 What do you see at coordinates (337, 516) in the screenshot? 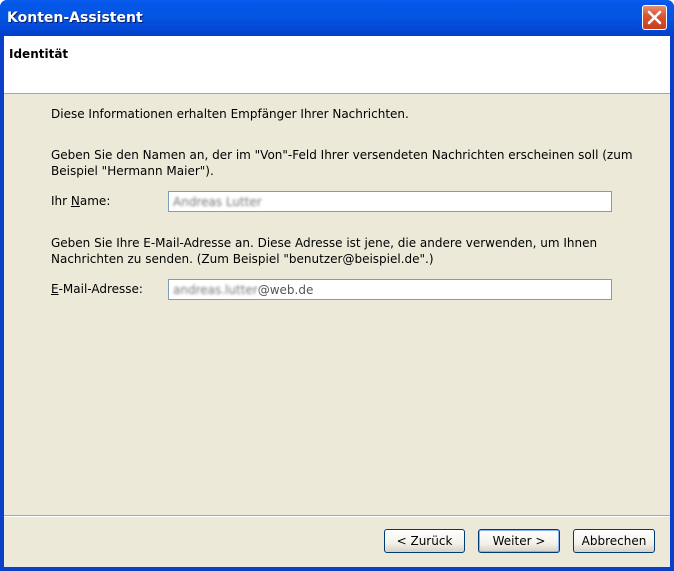
I see `footer-divider` at bounding box center [337, 516].